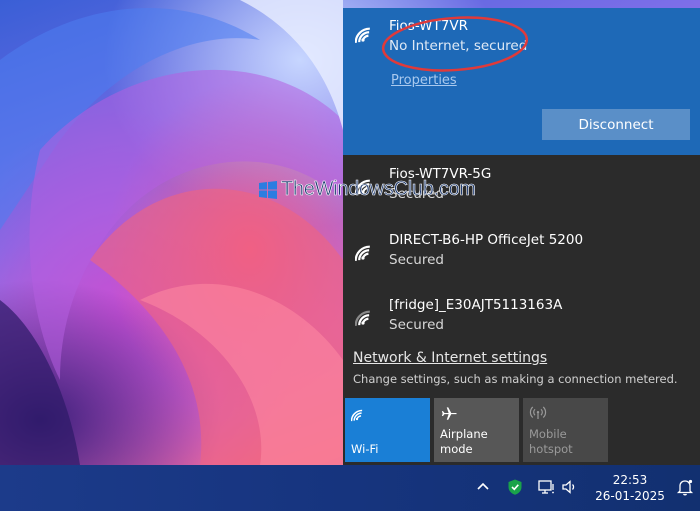  I want to click on mobile-hotspot-tile: Mobile hotspot, so click(565, 430).